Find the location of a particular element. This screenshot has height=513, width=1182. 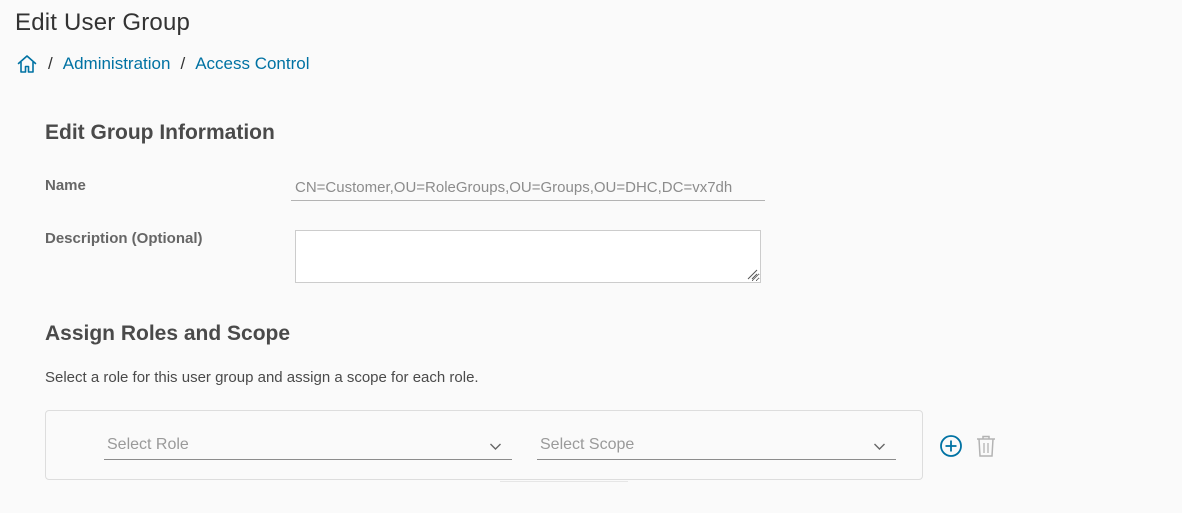

breadcrumb: / Administration / Access Control is located at coordinates (163, 64).